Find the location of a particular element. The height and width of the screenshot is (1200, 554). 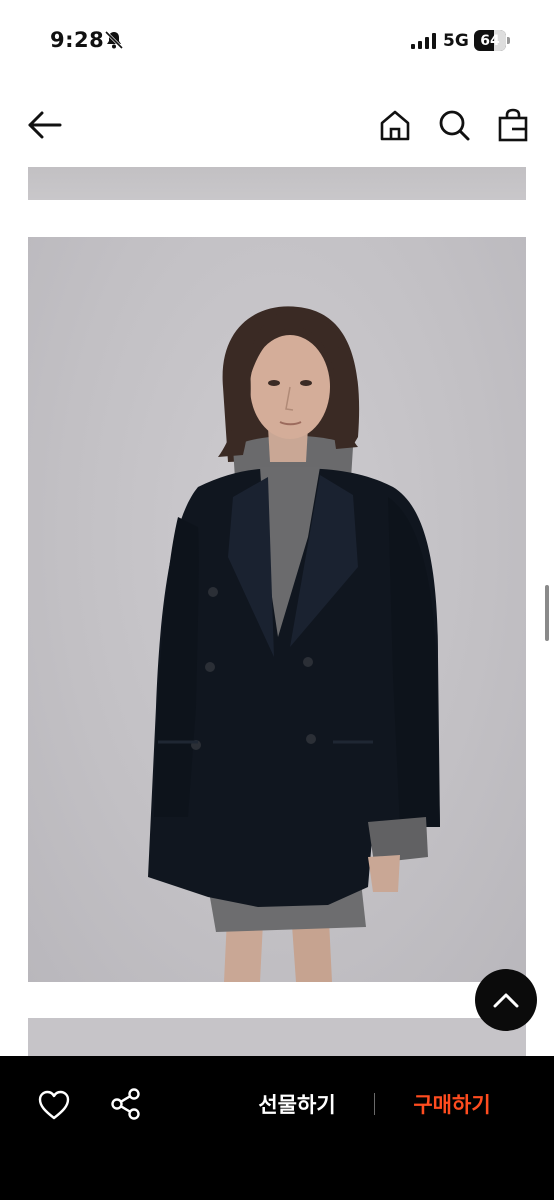

top-navigation is located at coordinates (277, 125).